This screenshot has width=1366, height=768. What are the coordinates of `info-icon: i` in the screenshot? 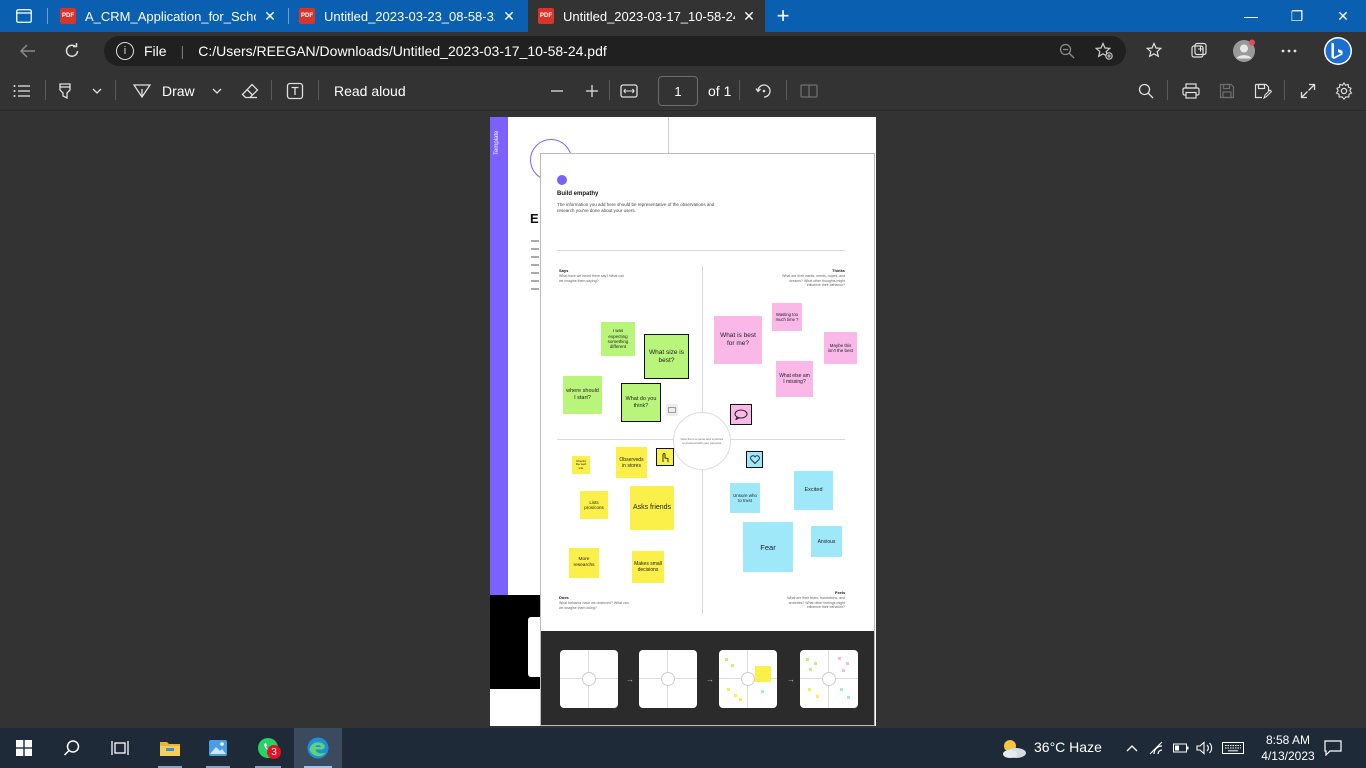 It's located at (125, 51).